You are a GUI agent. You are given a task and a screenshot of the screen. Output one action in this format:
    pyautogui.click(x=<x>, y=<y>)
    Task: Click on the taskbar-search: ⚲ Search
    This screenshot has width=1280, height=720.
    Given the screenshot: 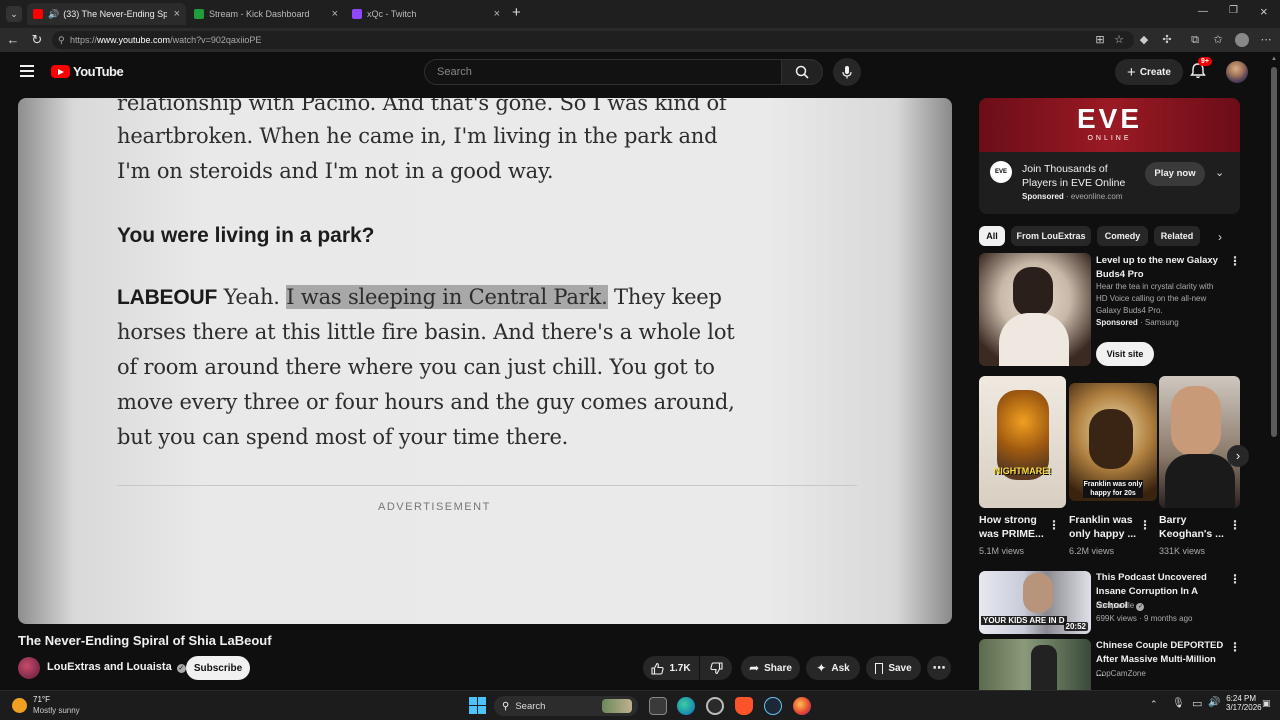 What is the action you would take?
    pyautogui.click(x=566, y=706)
    